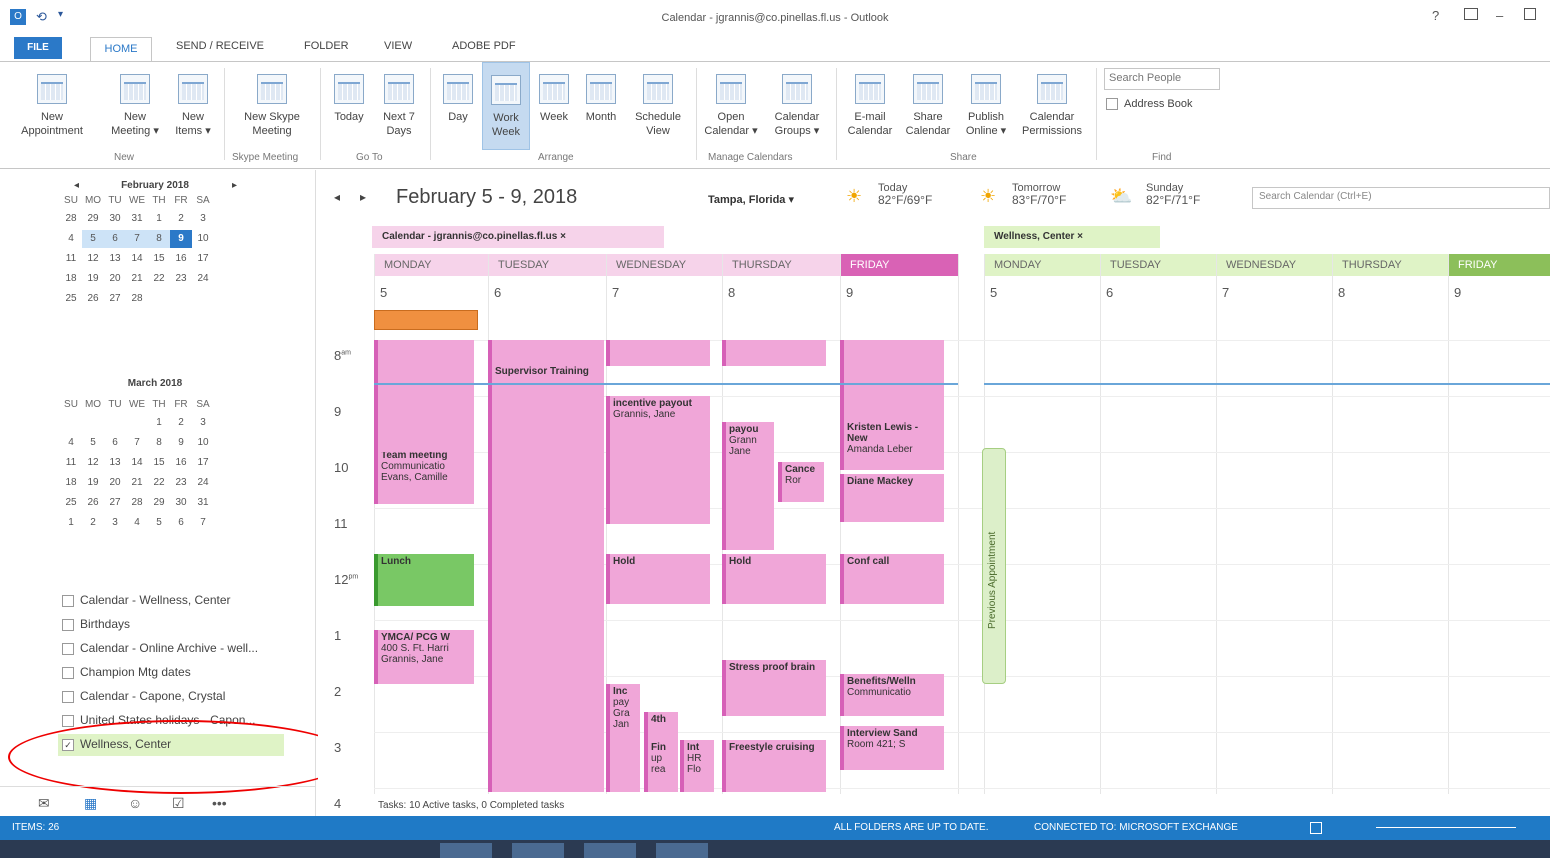 Image resolution: width=1550 pixels, height=858 pixels. I want to click on day-view-button: Day, so click(458, 93).